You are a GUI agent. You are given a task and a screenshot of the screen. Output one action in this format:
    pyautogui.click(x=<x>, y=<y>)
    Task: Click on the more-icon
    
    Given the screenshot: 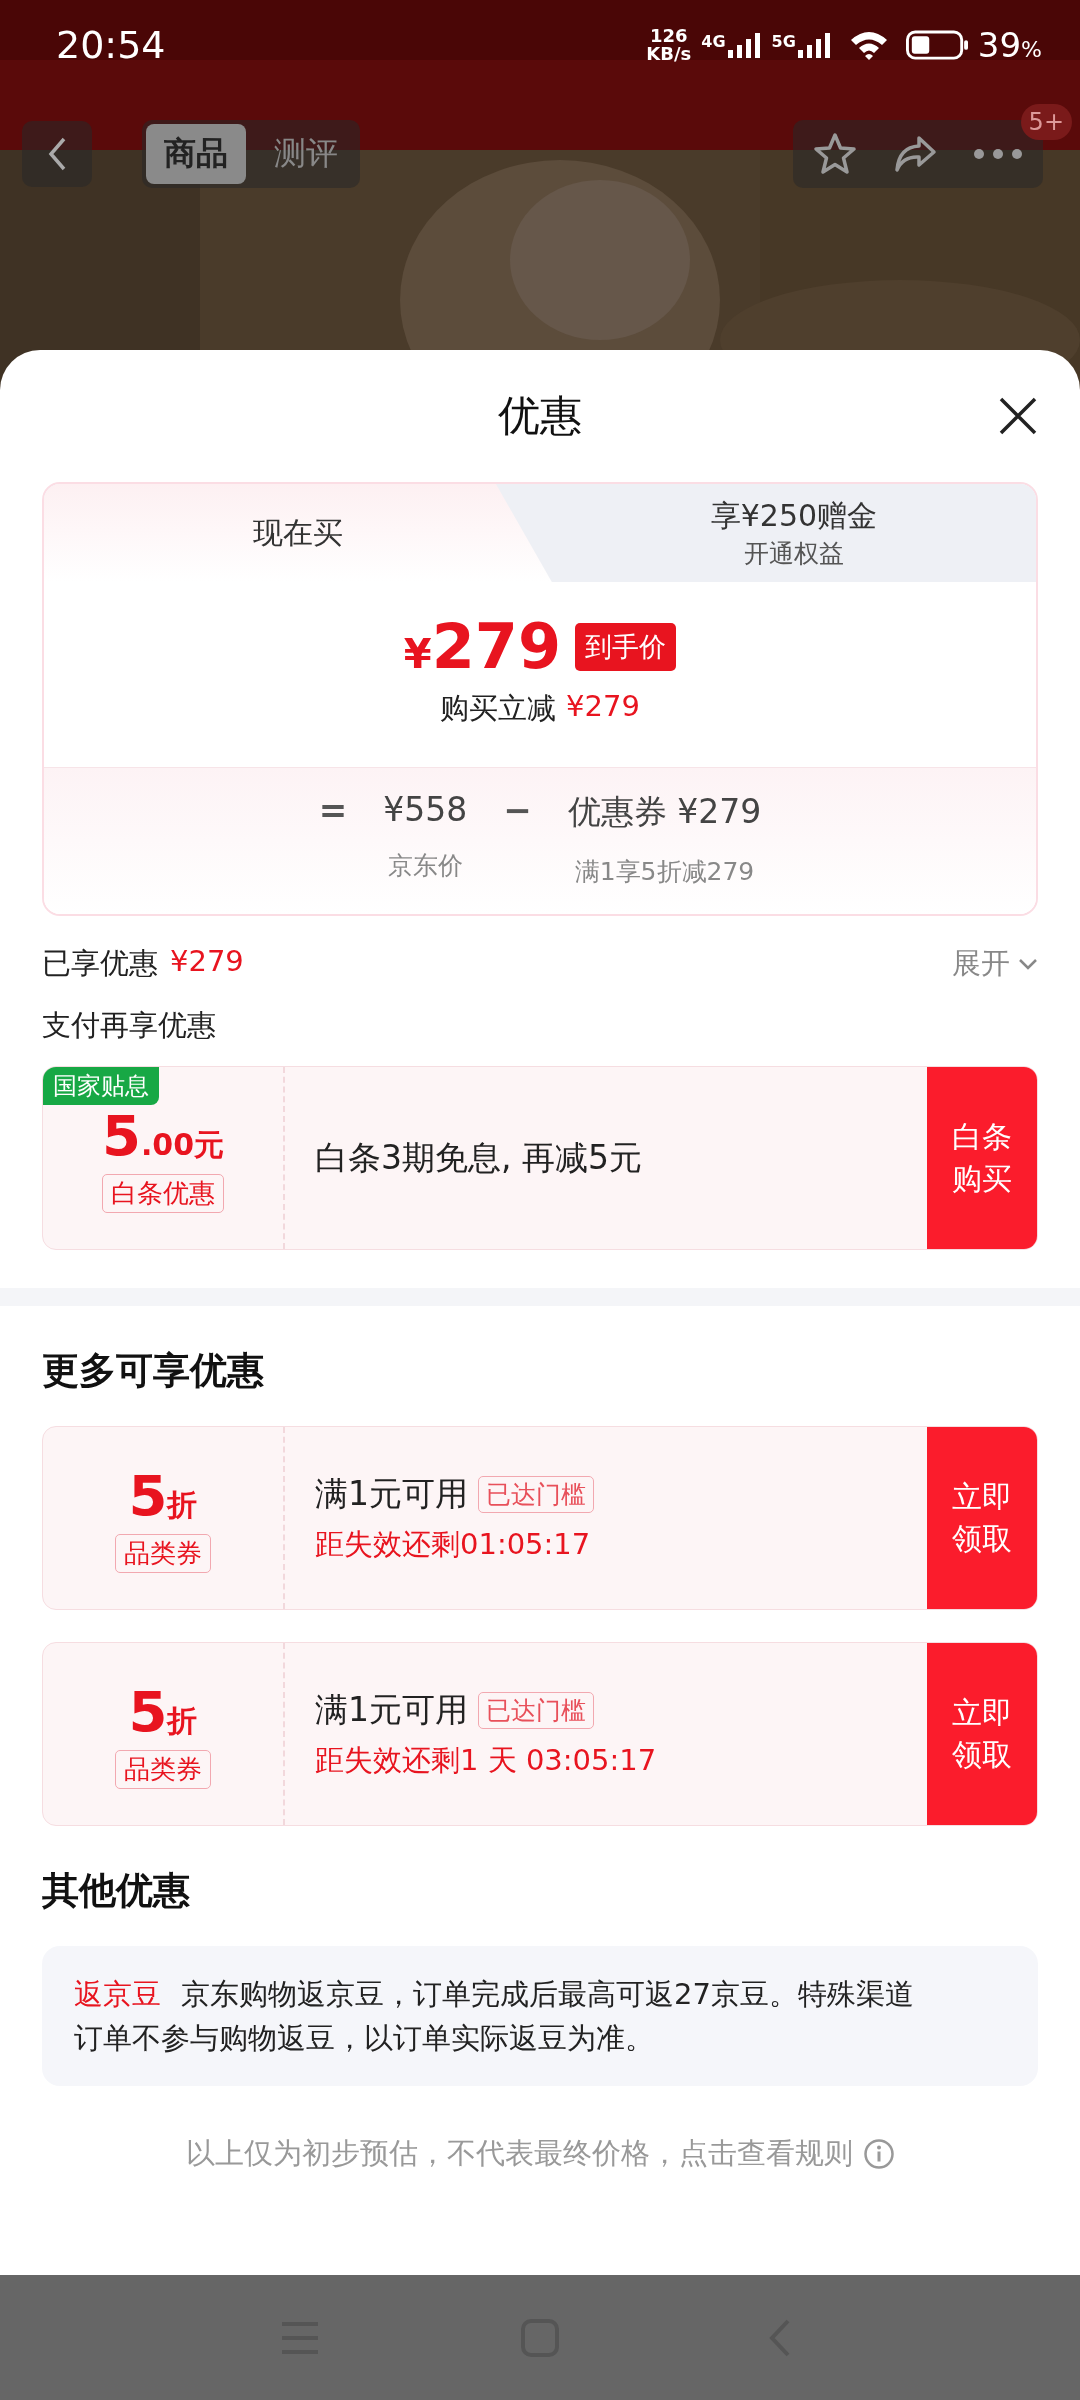 What is the action you would take?
    pyautogui.click(x=998, y=154)
    